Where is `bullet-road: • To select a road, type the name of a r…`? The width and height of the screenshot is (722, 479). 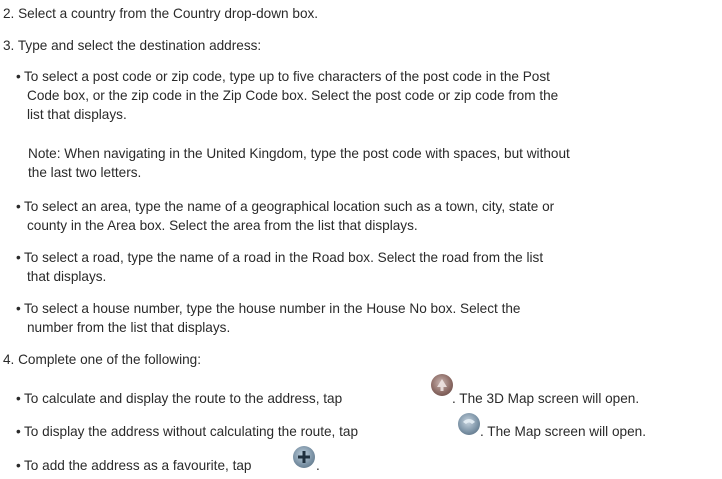 bullet-road: • To select a road, type the name of a r… is located at coordinates (366, 267).